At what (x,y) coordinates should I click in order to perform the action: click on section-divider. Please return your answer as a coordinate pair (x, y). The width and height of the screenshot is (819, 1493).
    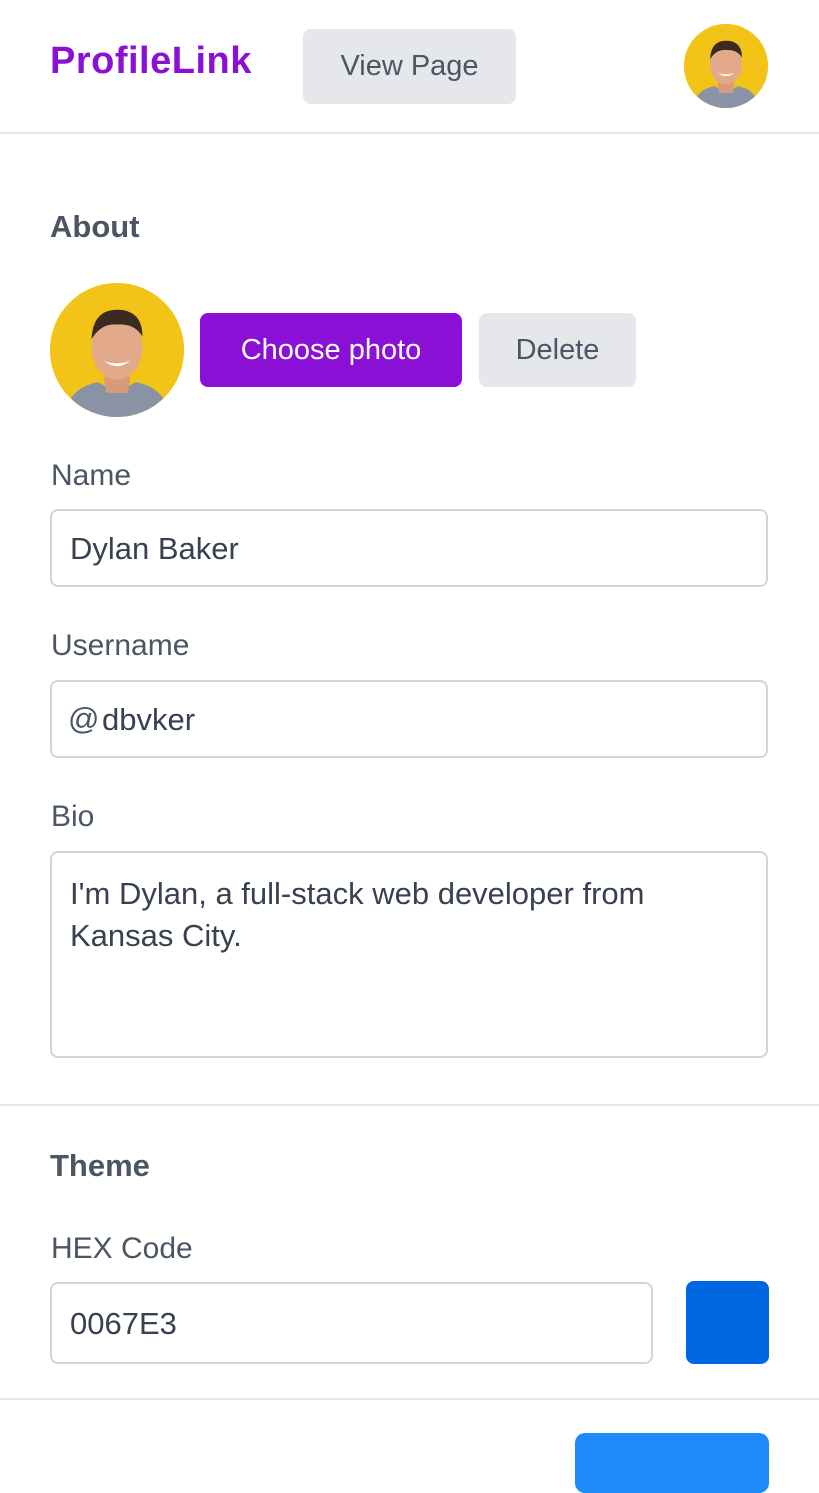
    Looking at the image, I should click on (409, 1105).